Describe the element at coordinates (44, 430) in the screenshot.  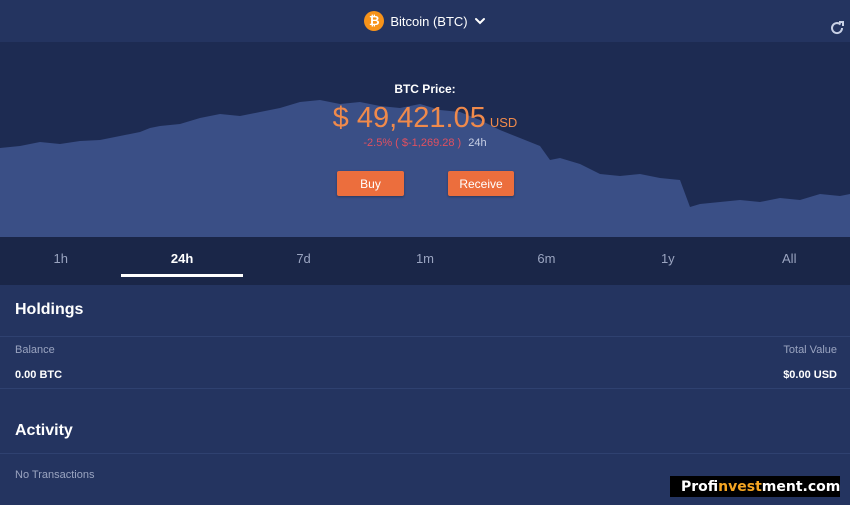
I see `activity-title: Activity` at that location.